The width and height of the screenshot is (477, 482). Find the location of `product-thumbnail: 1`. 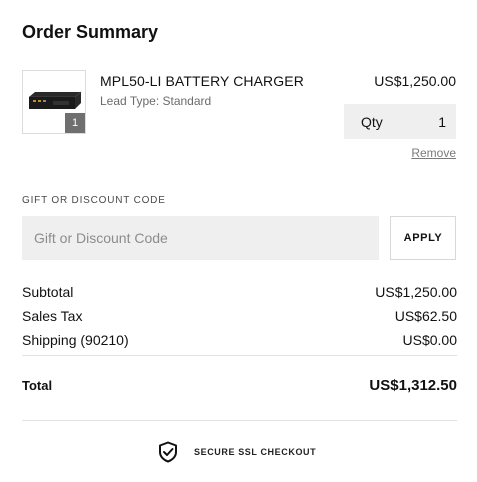

product-thumbnail: 1 is located at coordinates (54, 102).